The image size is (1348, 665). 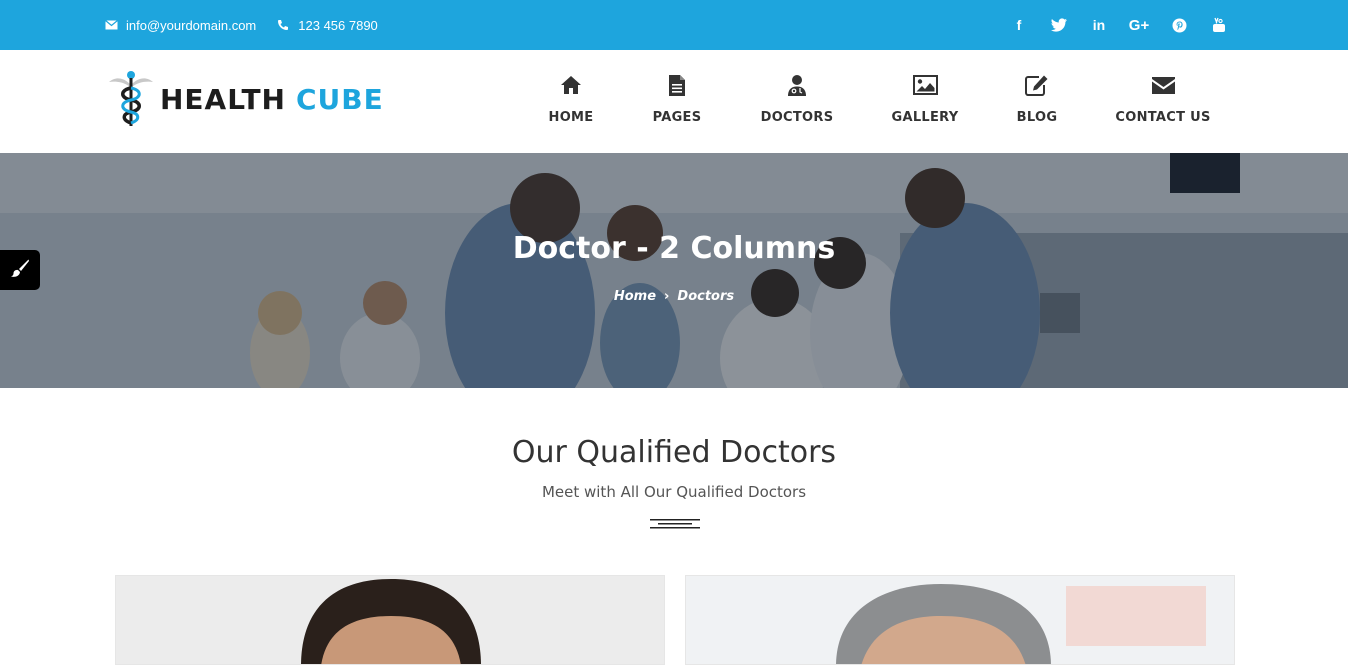 What do you see at coordinates (635, 296) in the screenshot?
I see `breadcrumb-home-link: Home` at bounding box center [635, 296].